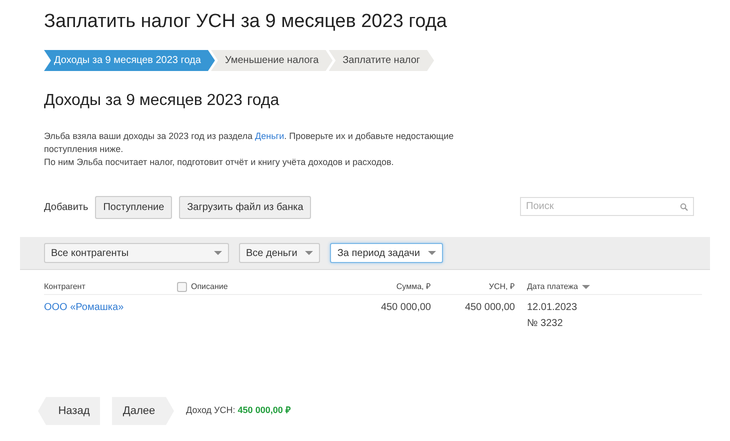  What do you see at coordinates (238, 411) in the screenshot?
I see `income-total: Доход УСН: 450 000,00 ₽` at bounding box center [238, 411].